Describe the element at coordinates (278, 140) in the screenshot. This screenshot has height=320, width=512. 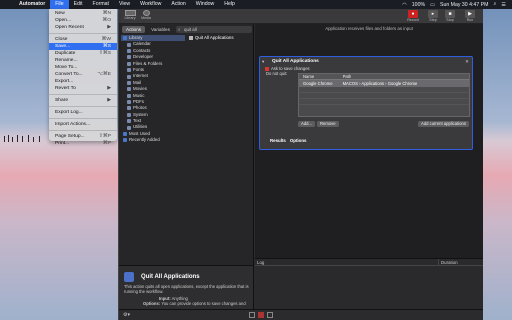
I see `tab-results: Results` at that location.